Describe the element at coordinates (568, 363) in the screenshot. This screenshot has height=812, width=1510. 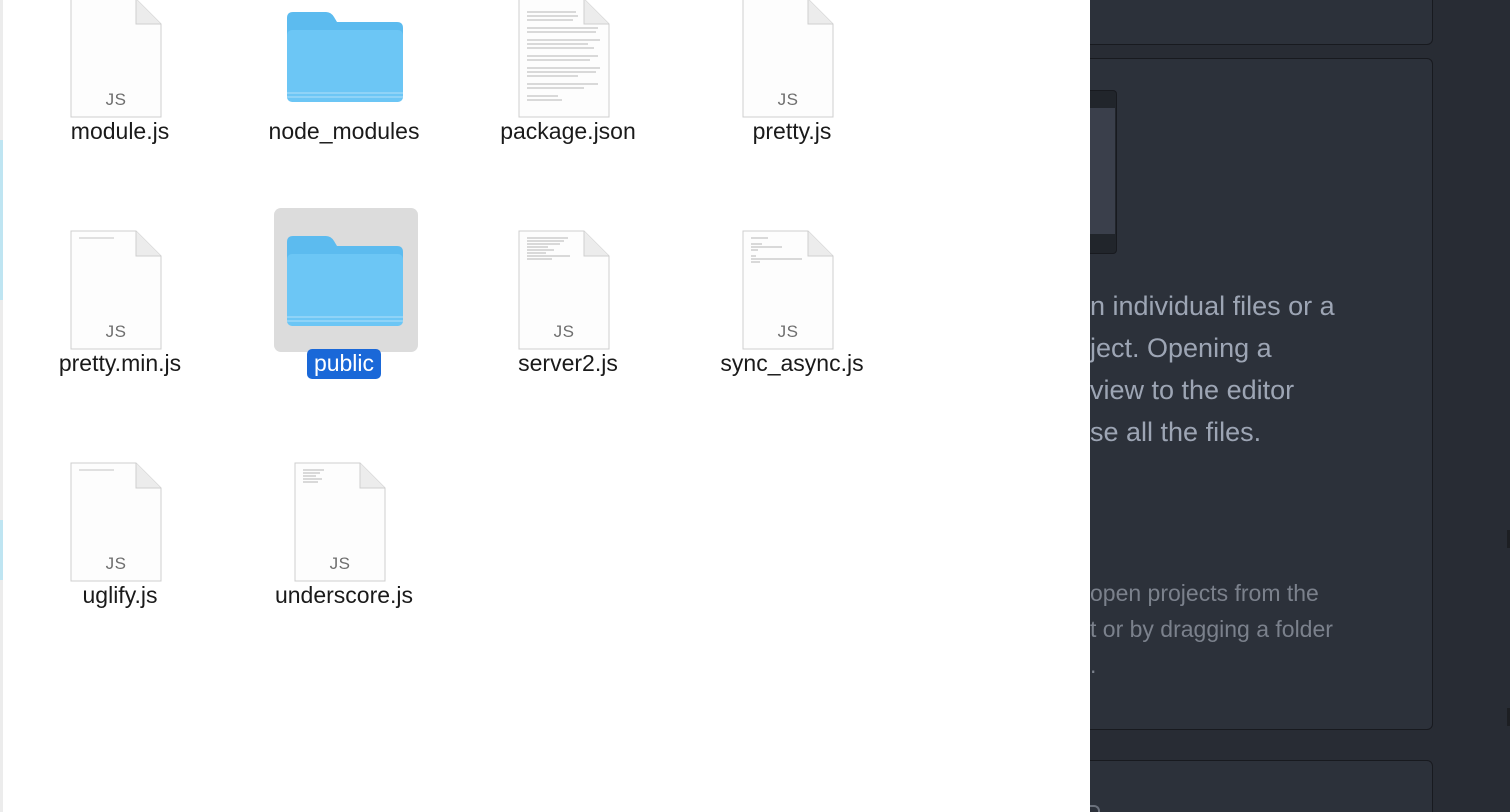
I see `file-name-label: server2.js` at that location.